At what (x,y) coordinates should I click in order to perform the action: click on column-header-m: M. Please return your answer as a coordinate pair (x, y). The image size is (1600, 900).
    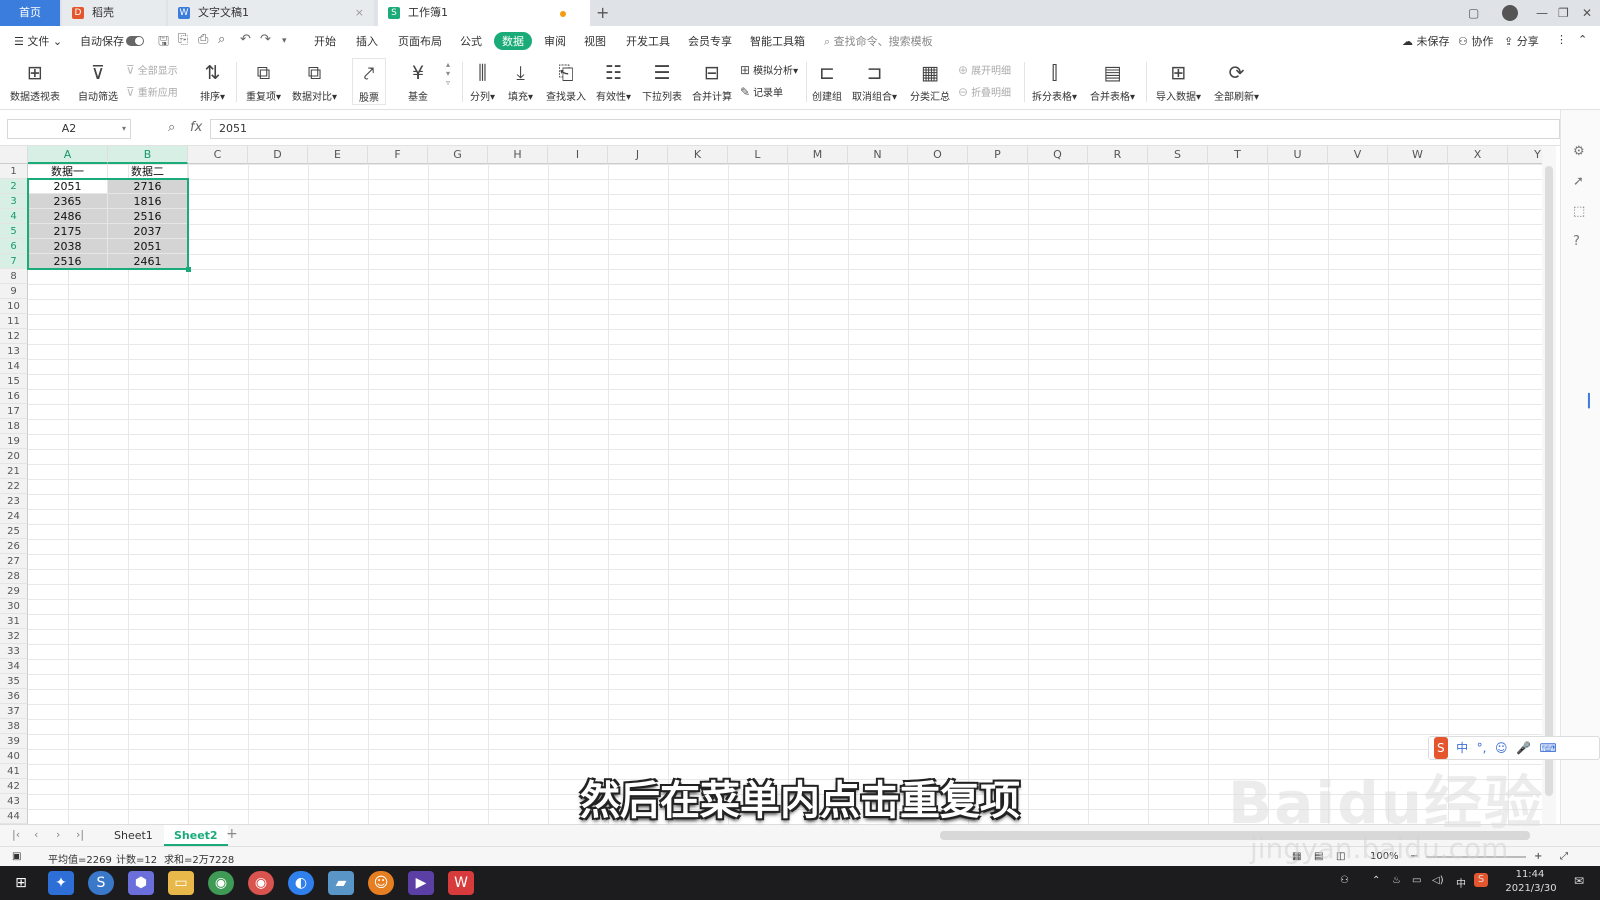
    Looking at the image, I should click on (818, 155).